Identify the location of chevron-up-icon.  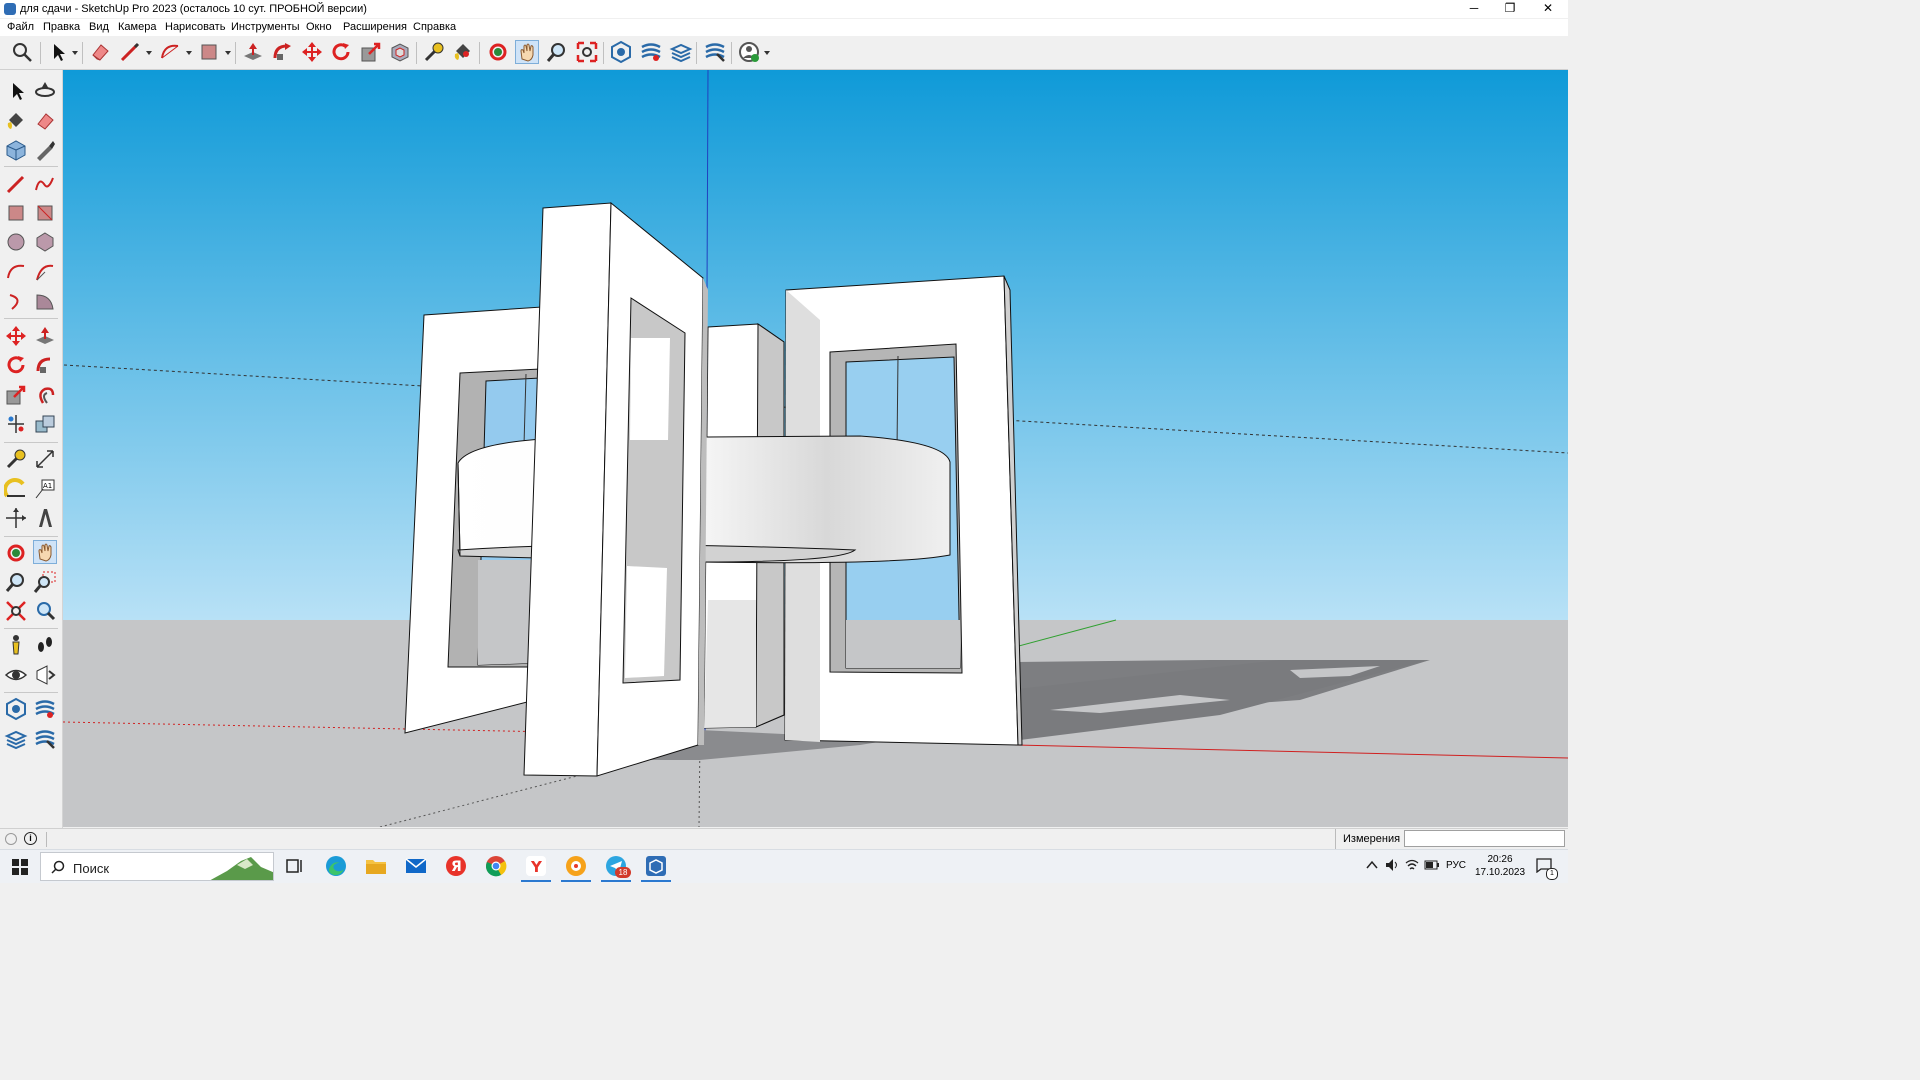
(1372, 865).